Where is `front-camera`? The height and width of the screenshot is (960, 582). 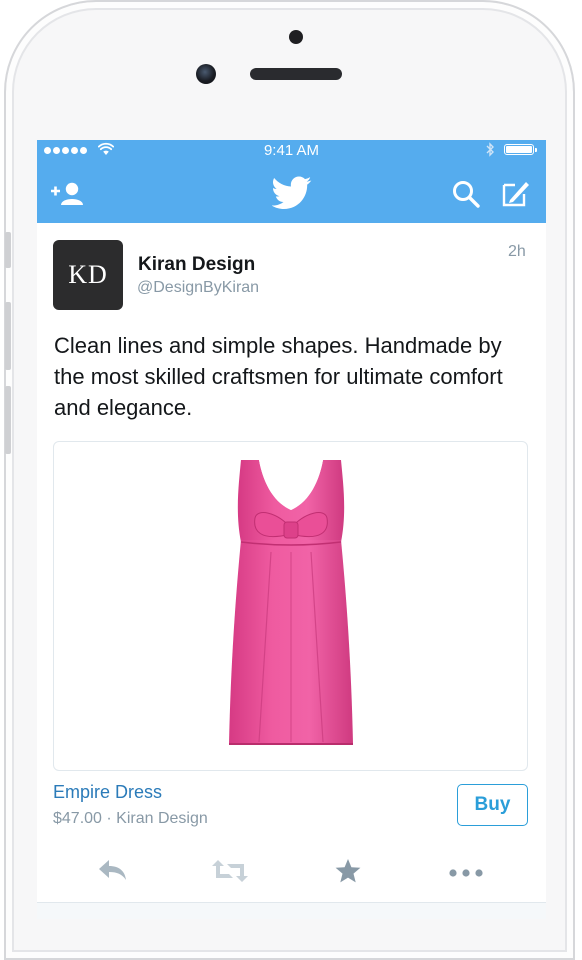 front-camera is located at coordinates (206, 74).